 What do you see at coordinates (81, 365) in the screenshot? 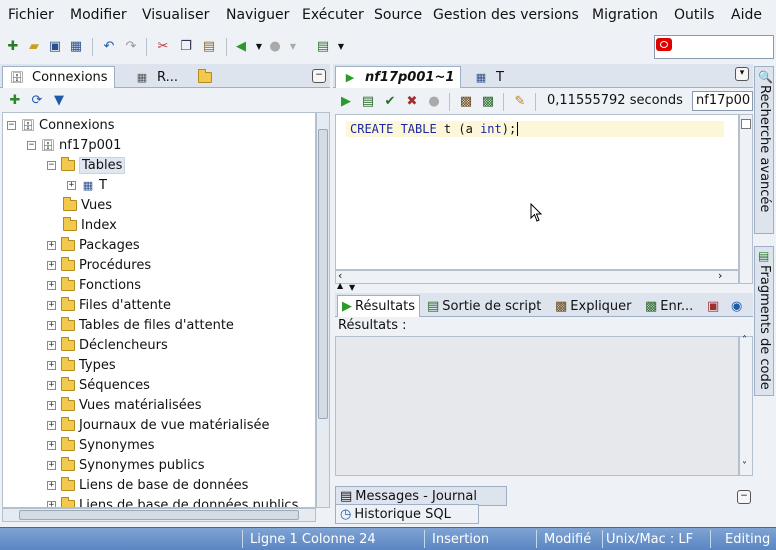
I see `tree-node-types: + Types` at bounding box center [81, 365].